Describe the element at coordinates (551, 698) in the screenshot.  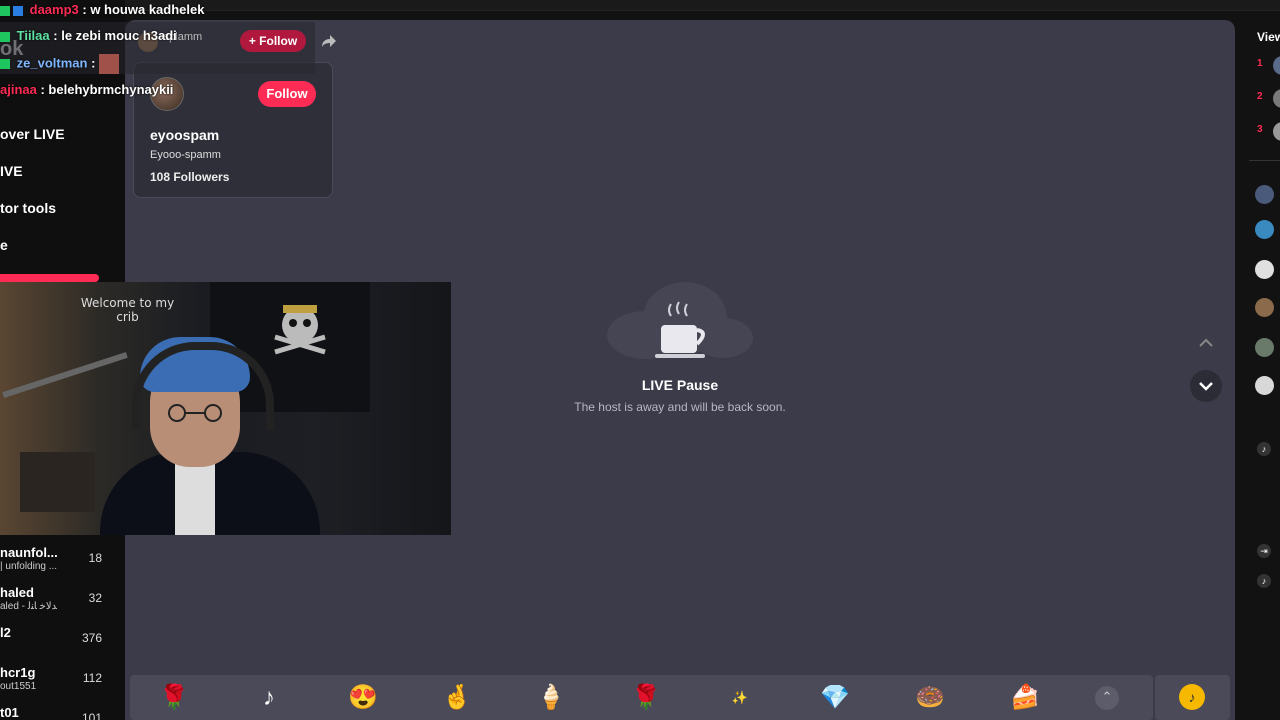
I see `ice-cream-gift-icon: 🍦` at that location.